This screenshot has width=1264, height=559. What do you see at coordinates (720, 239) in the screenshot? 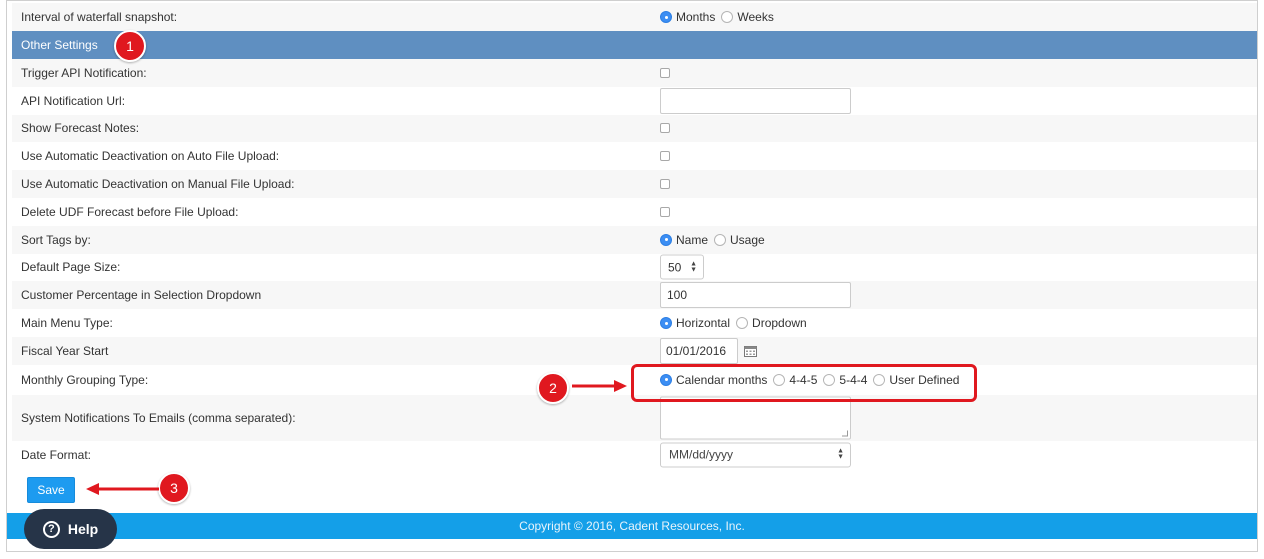
I see `sort-usage-radio` at bounding box center [720, 239].